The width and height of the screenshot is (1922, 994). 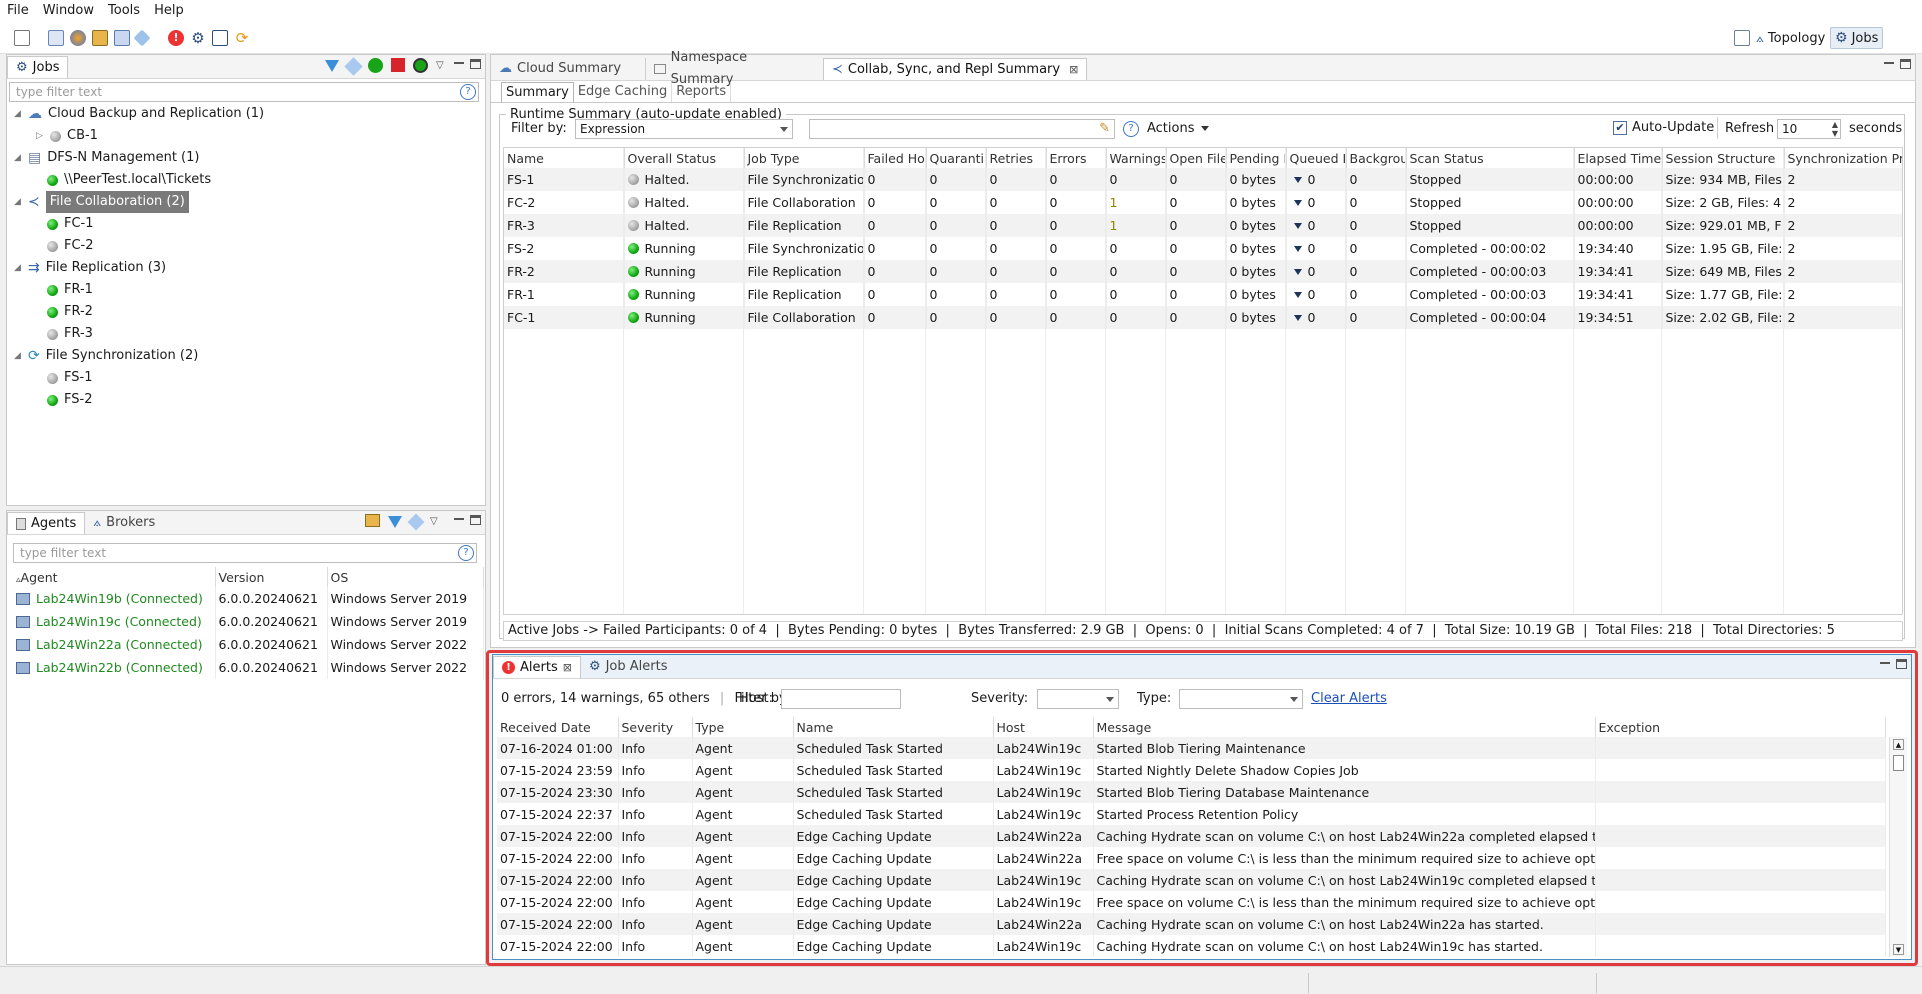 What do you see at coordinates (956, 158) in the screenshot?
I see `column-header: Quarantin` at bounding box center [956, 158].